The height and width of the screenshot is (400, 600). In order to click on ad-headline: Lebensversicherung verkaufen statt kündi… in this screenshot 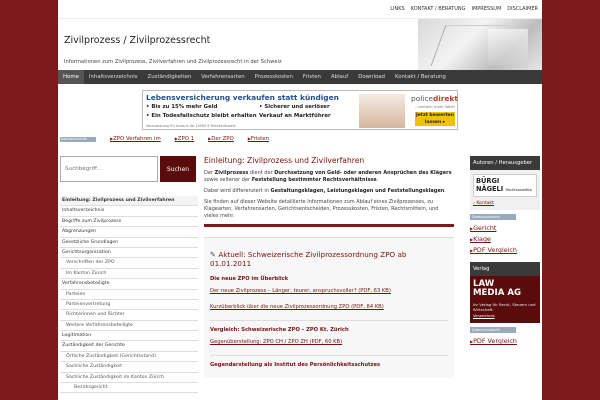, I will do `click(242, 97)`.